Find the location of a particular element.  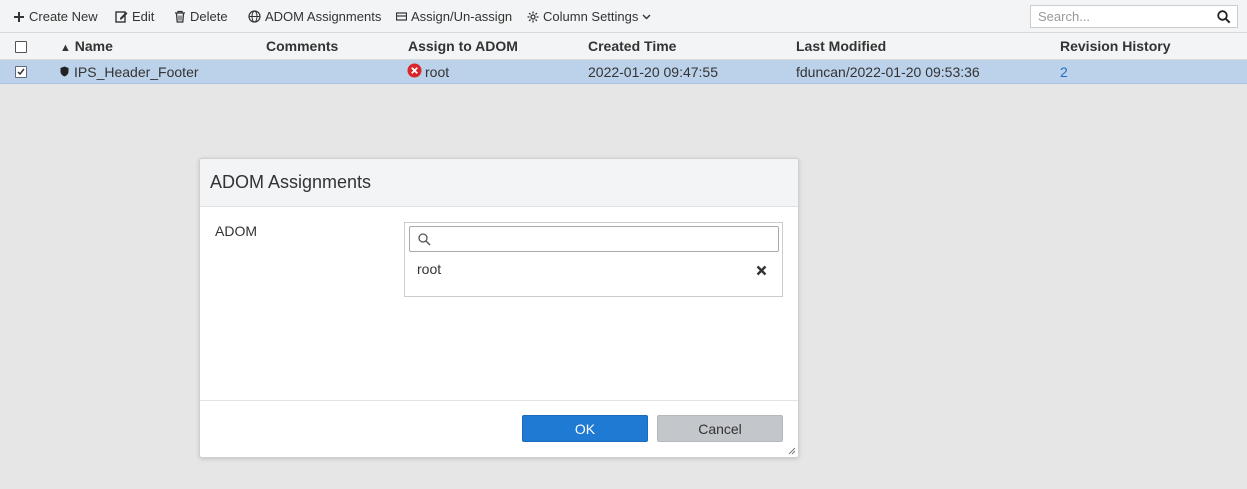

cancel-button: Cancel is located at coordinates (720, 428).